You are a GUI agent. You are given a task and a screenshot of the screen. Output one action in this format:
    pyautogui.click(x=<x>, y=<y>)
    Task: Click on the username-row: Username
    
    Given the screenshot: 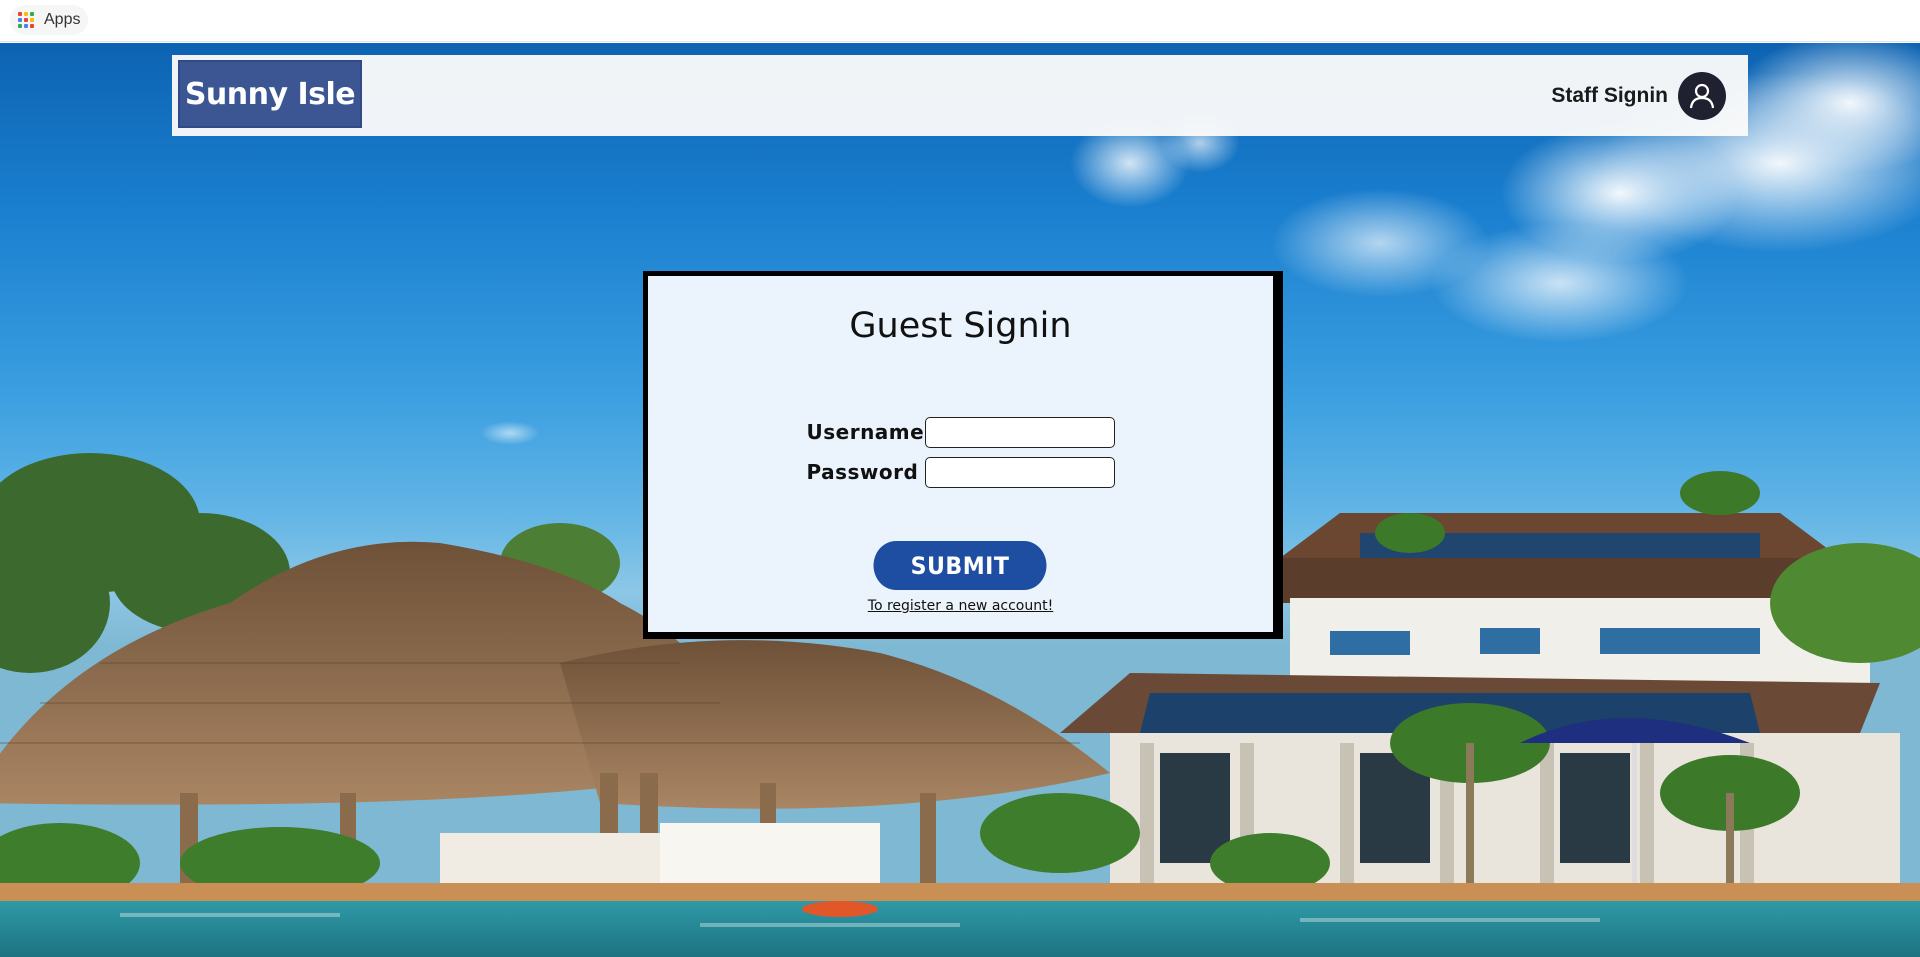 What is the action you would take?
    pyautogui.click(x=960, y=432)
    